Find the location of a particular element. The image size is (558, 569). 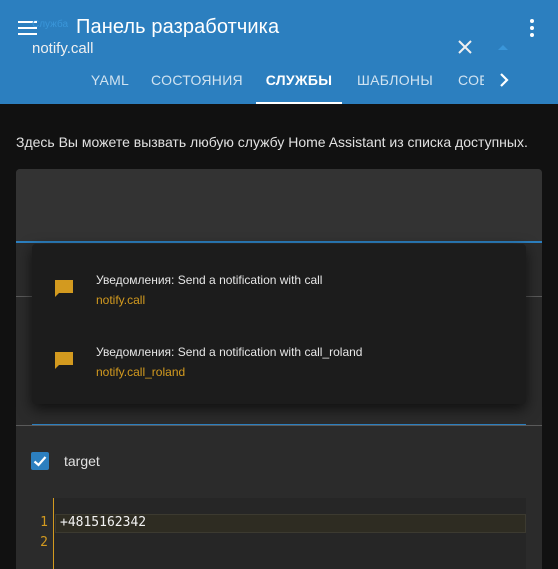

service-input: notify.call is located at coordinates (62, 48).